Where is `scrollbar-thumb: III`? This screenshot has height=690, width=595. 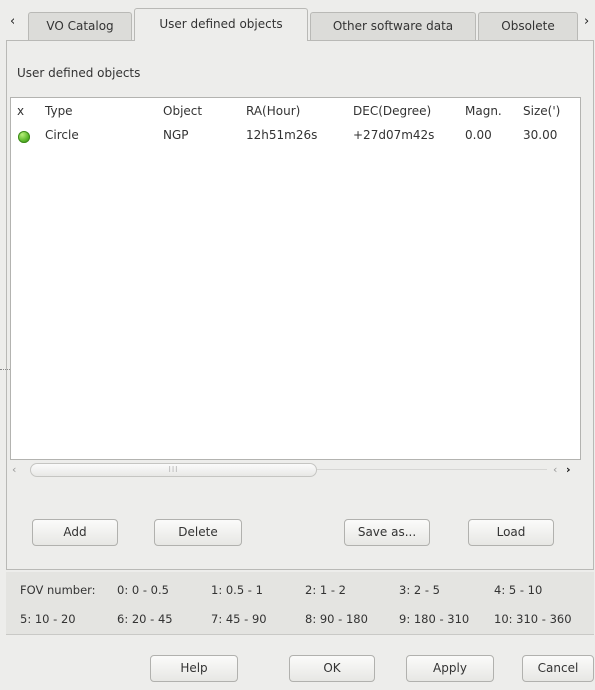
scrollbar-thumb: III is located at coordinates (173, 470).